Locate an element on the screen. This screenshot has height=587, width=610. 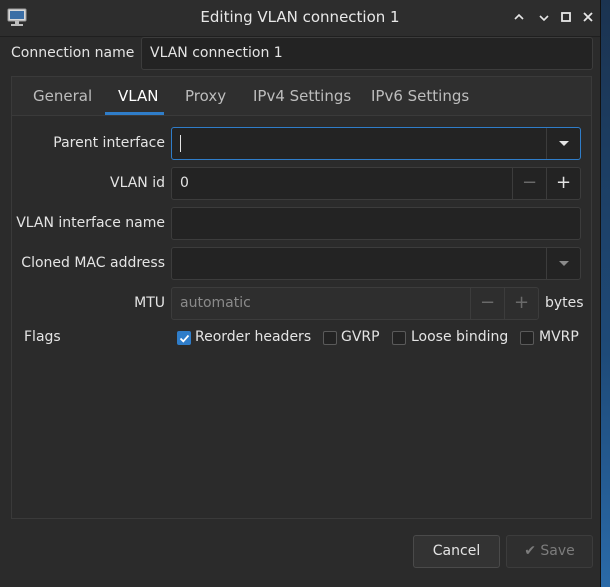
tab-ipv4-settings: IPv4 Settings is located at coordinates (302, 96).